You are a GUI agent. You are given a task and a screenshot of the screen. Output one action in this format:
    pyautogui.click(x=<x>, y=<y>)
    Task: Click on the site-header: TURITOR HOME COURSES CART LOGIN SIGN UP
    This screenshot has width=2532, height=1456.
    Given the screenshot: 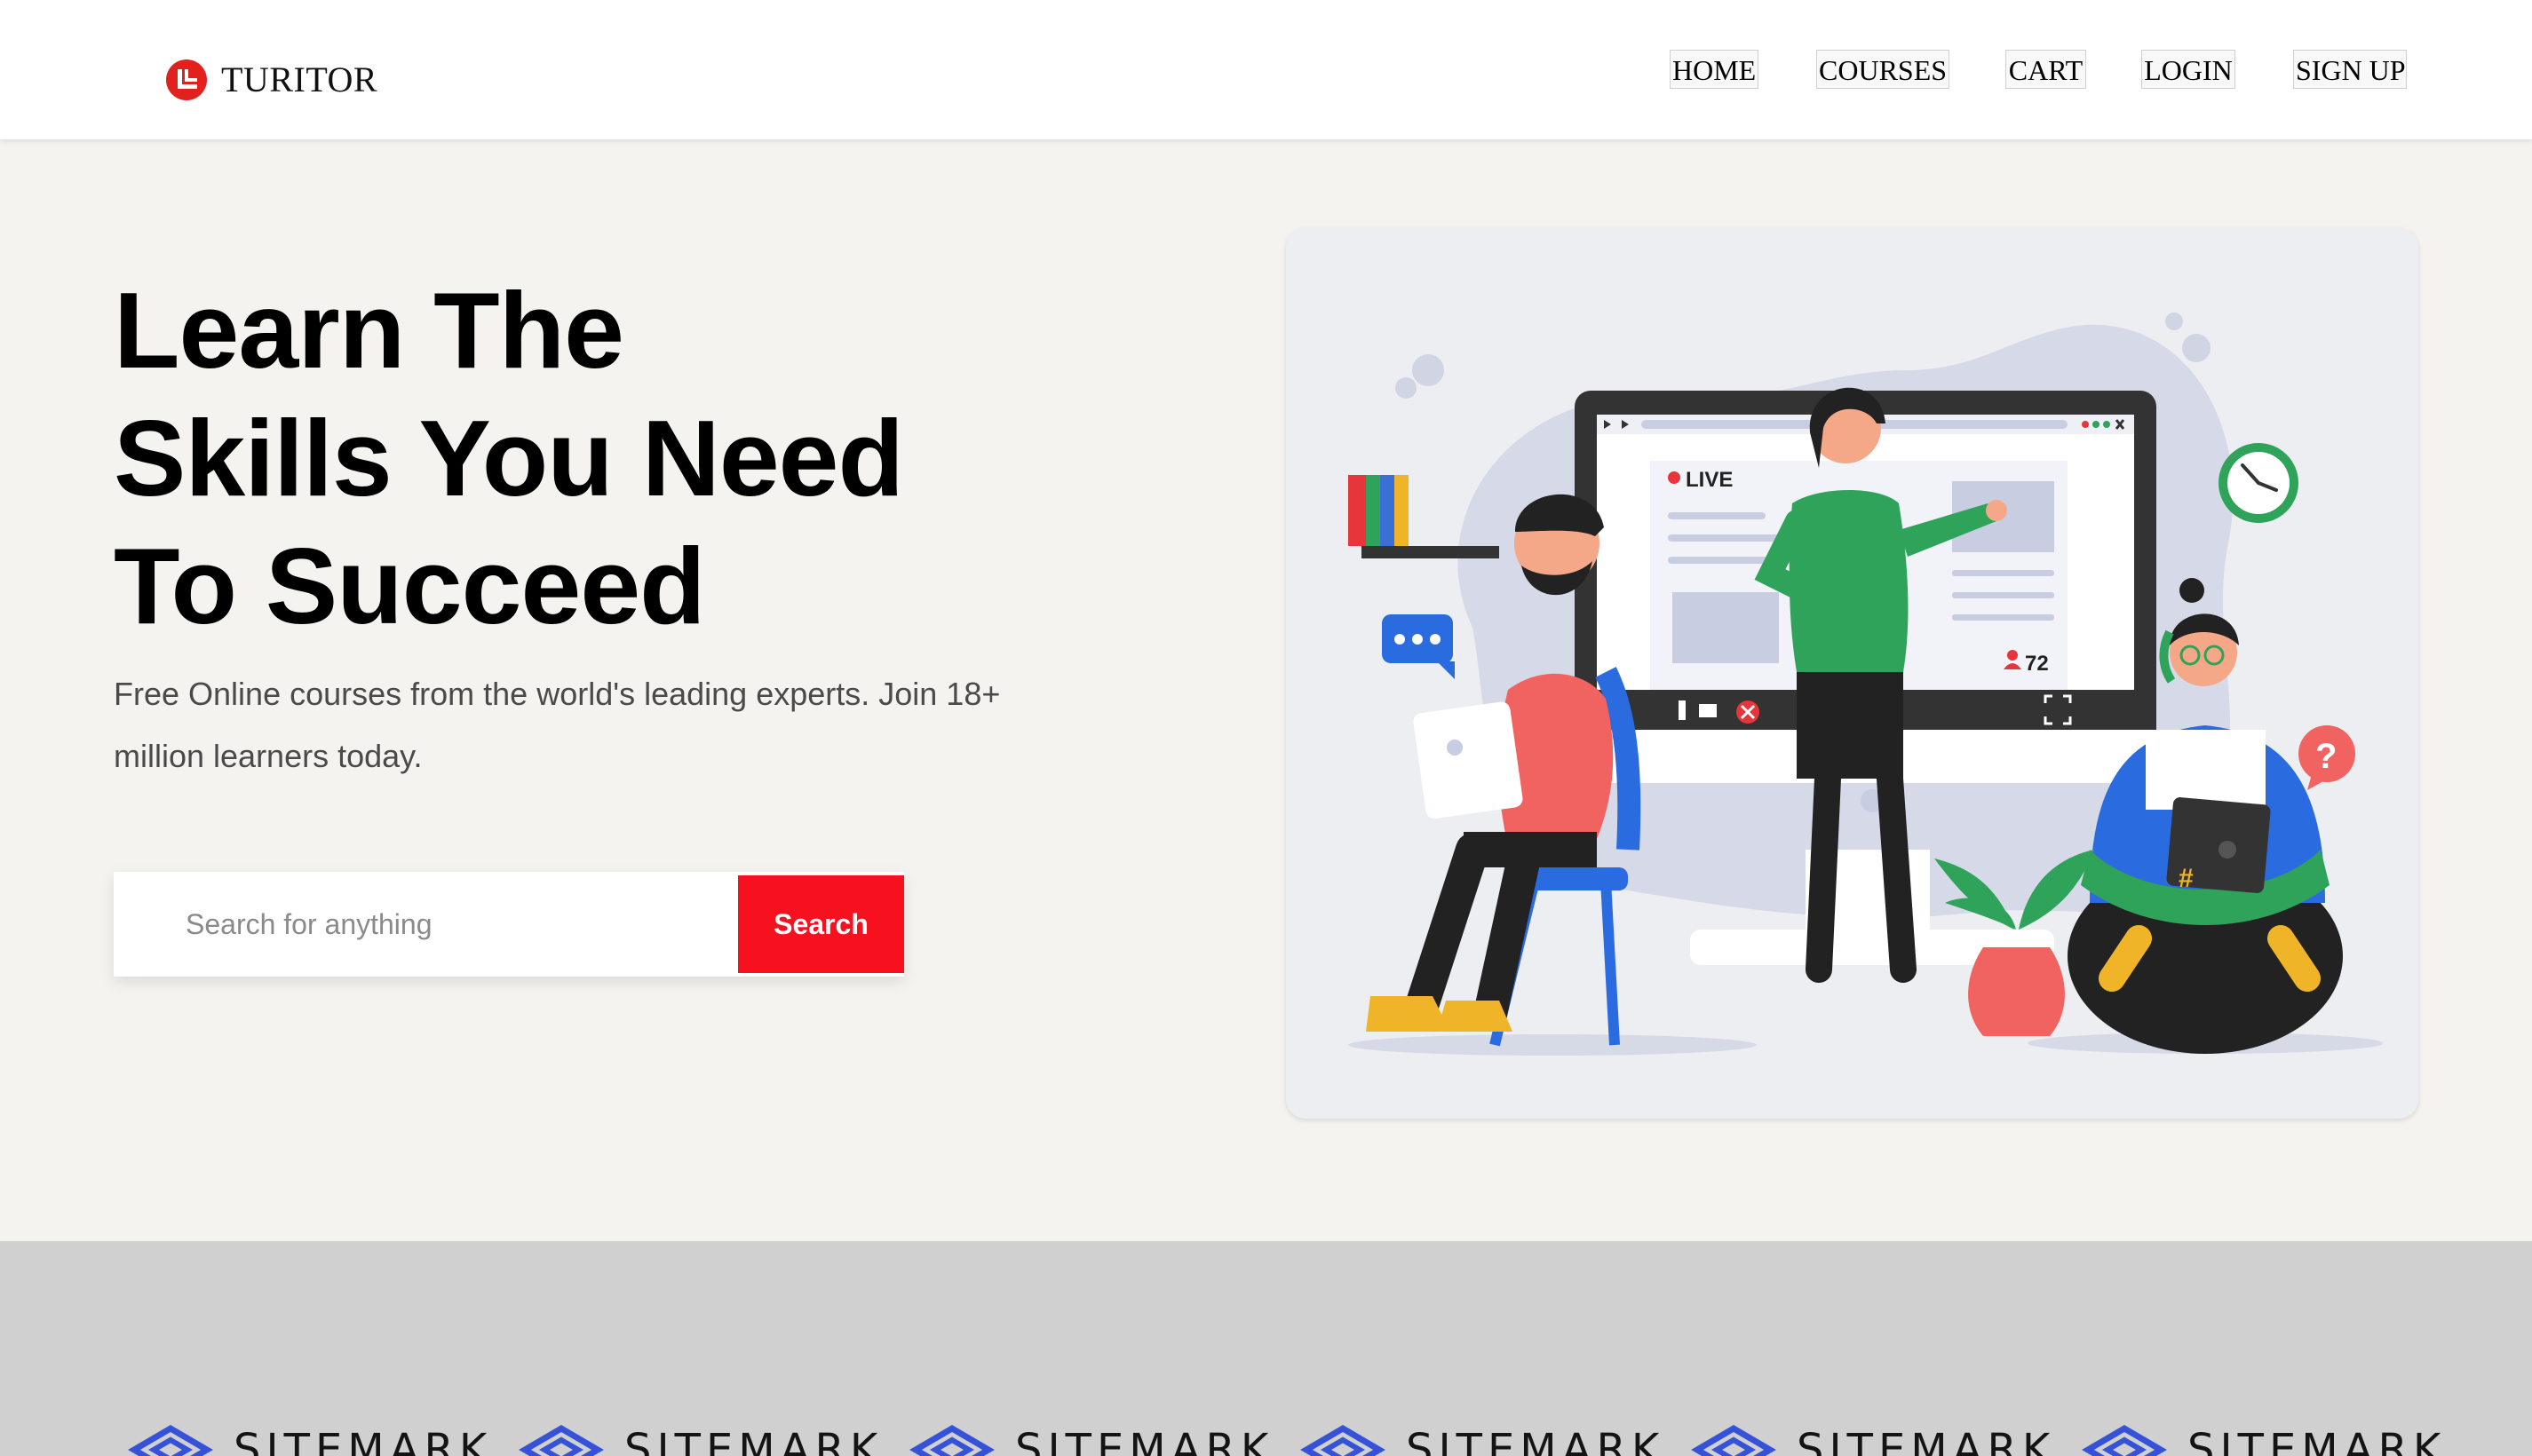 What is the action you would take?
    pyautogui.click(x=1266, y=69)
    